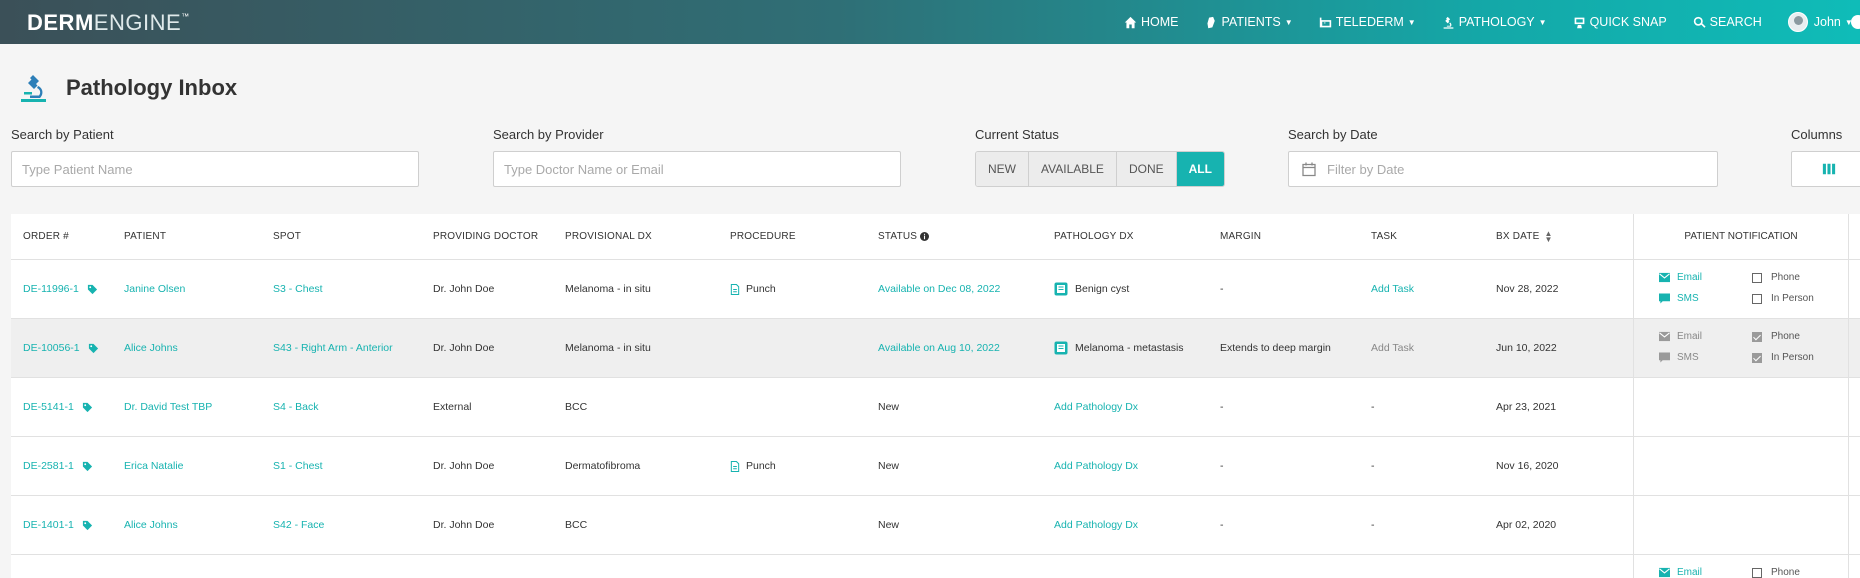  I want to click on providing-doctor: External, so click(452, 407).